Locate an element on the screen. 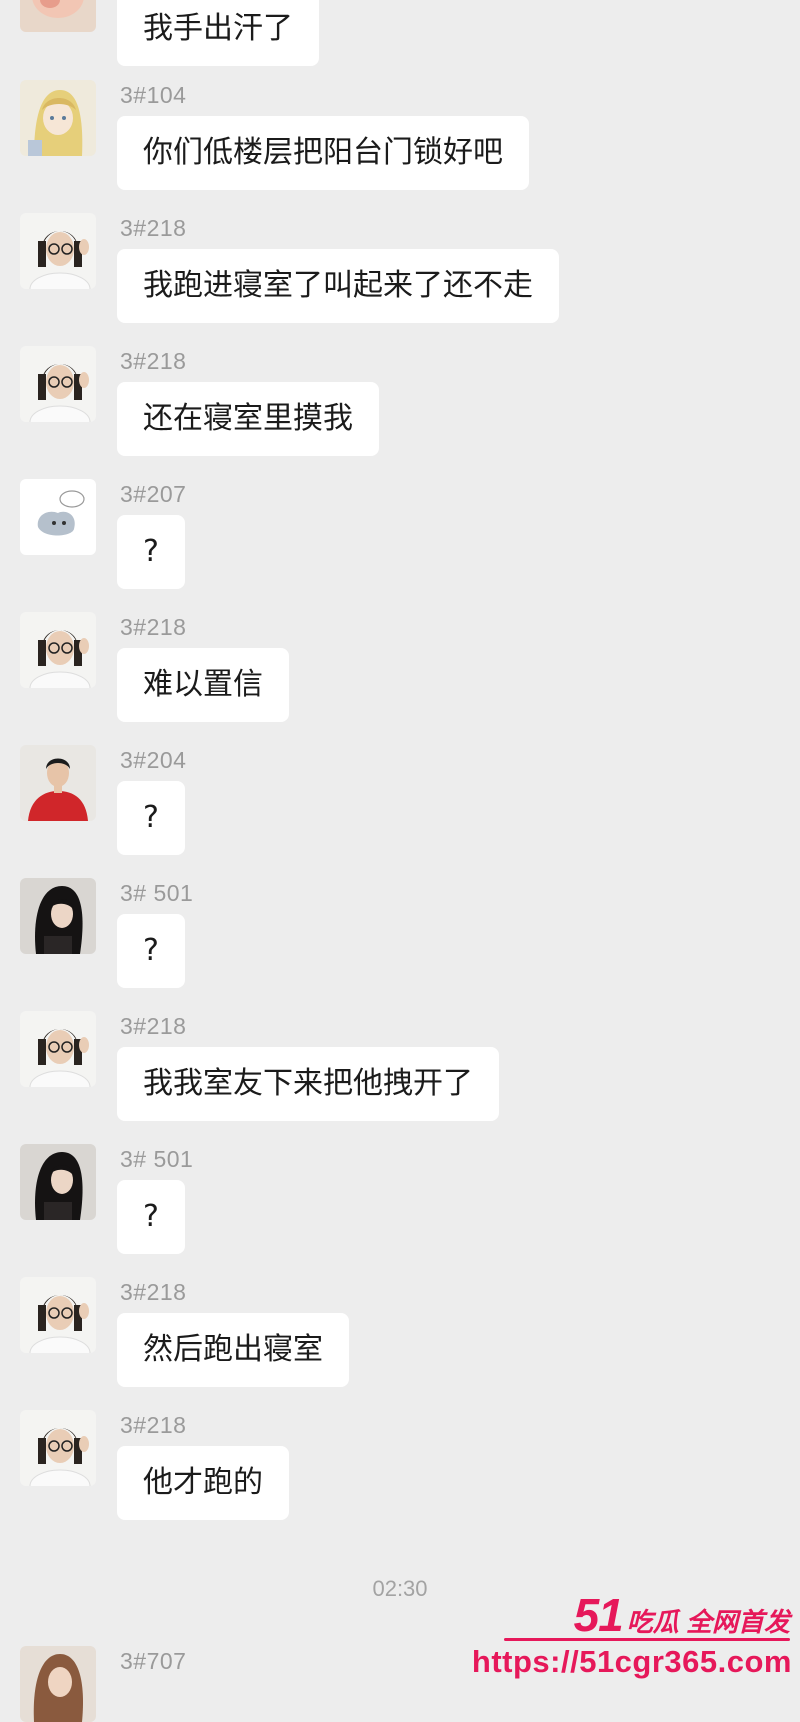 The image size is (800, 1722). message-bubble: 我我室友下来把他拽开了 is located at coordinates (308, 1084).